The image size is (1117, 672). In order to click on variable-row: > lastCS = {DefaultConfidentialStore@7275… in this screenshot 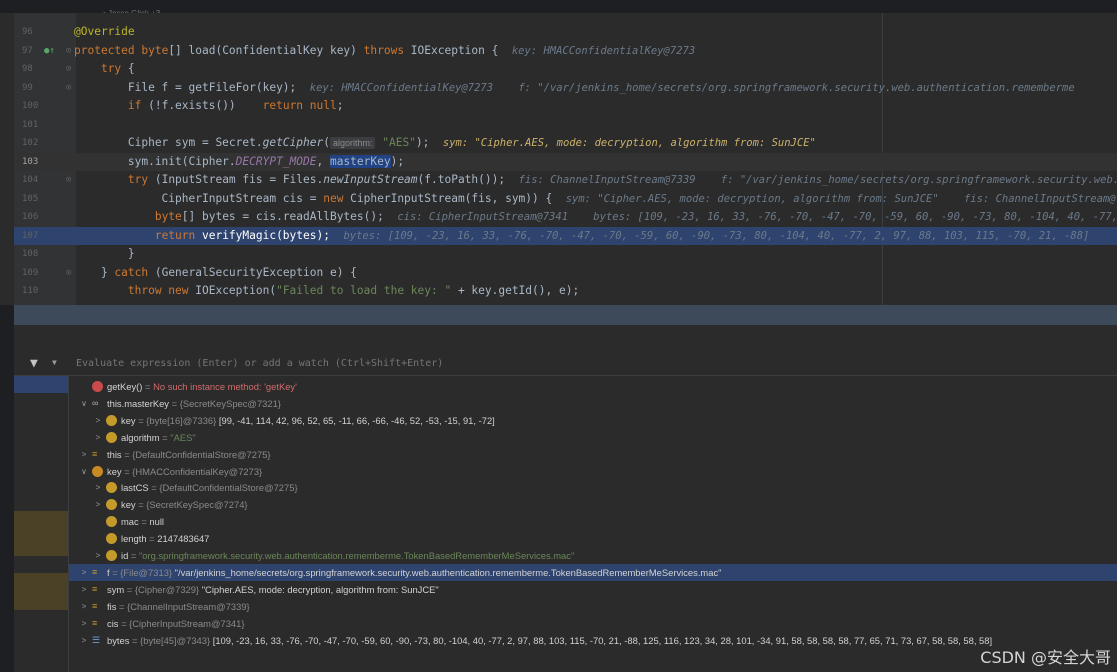, I will do `click(593, 487)`.